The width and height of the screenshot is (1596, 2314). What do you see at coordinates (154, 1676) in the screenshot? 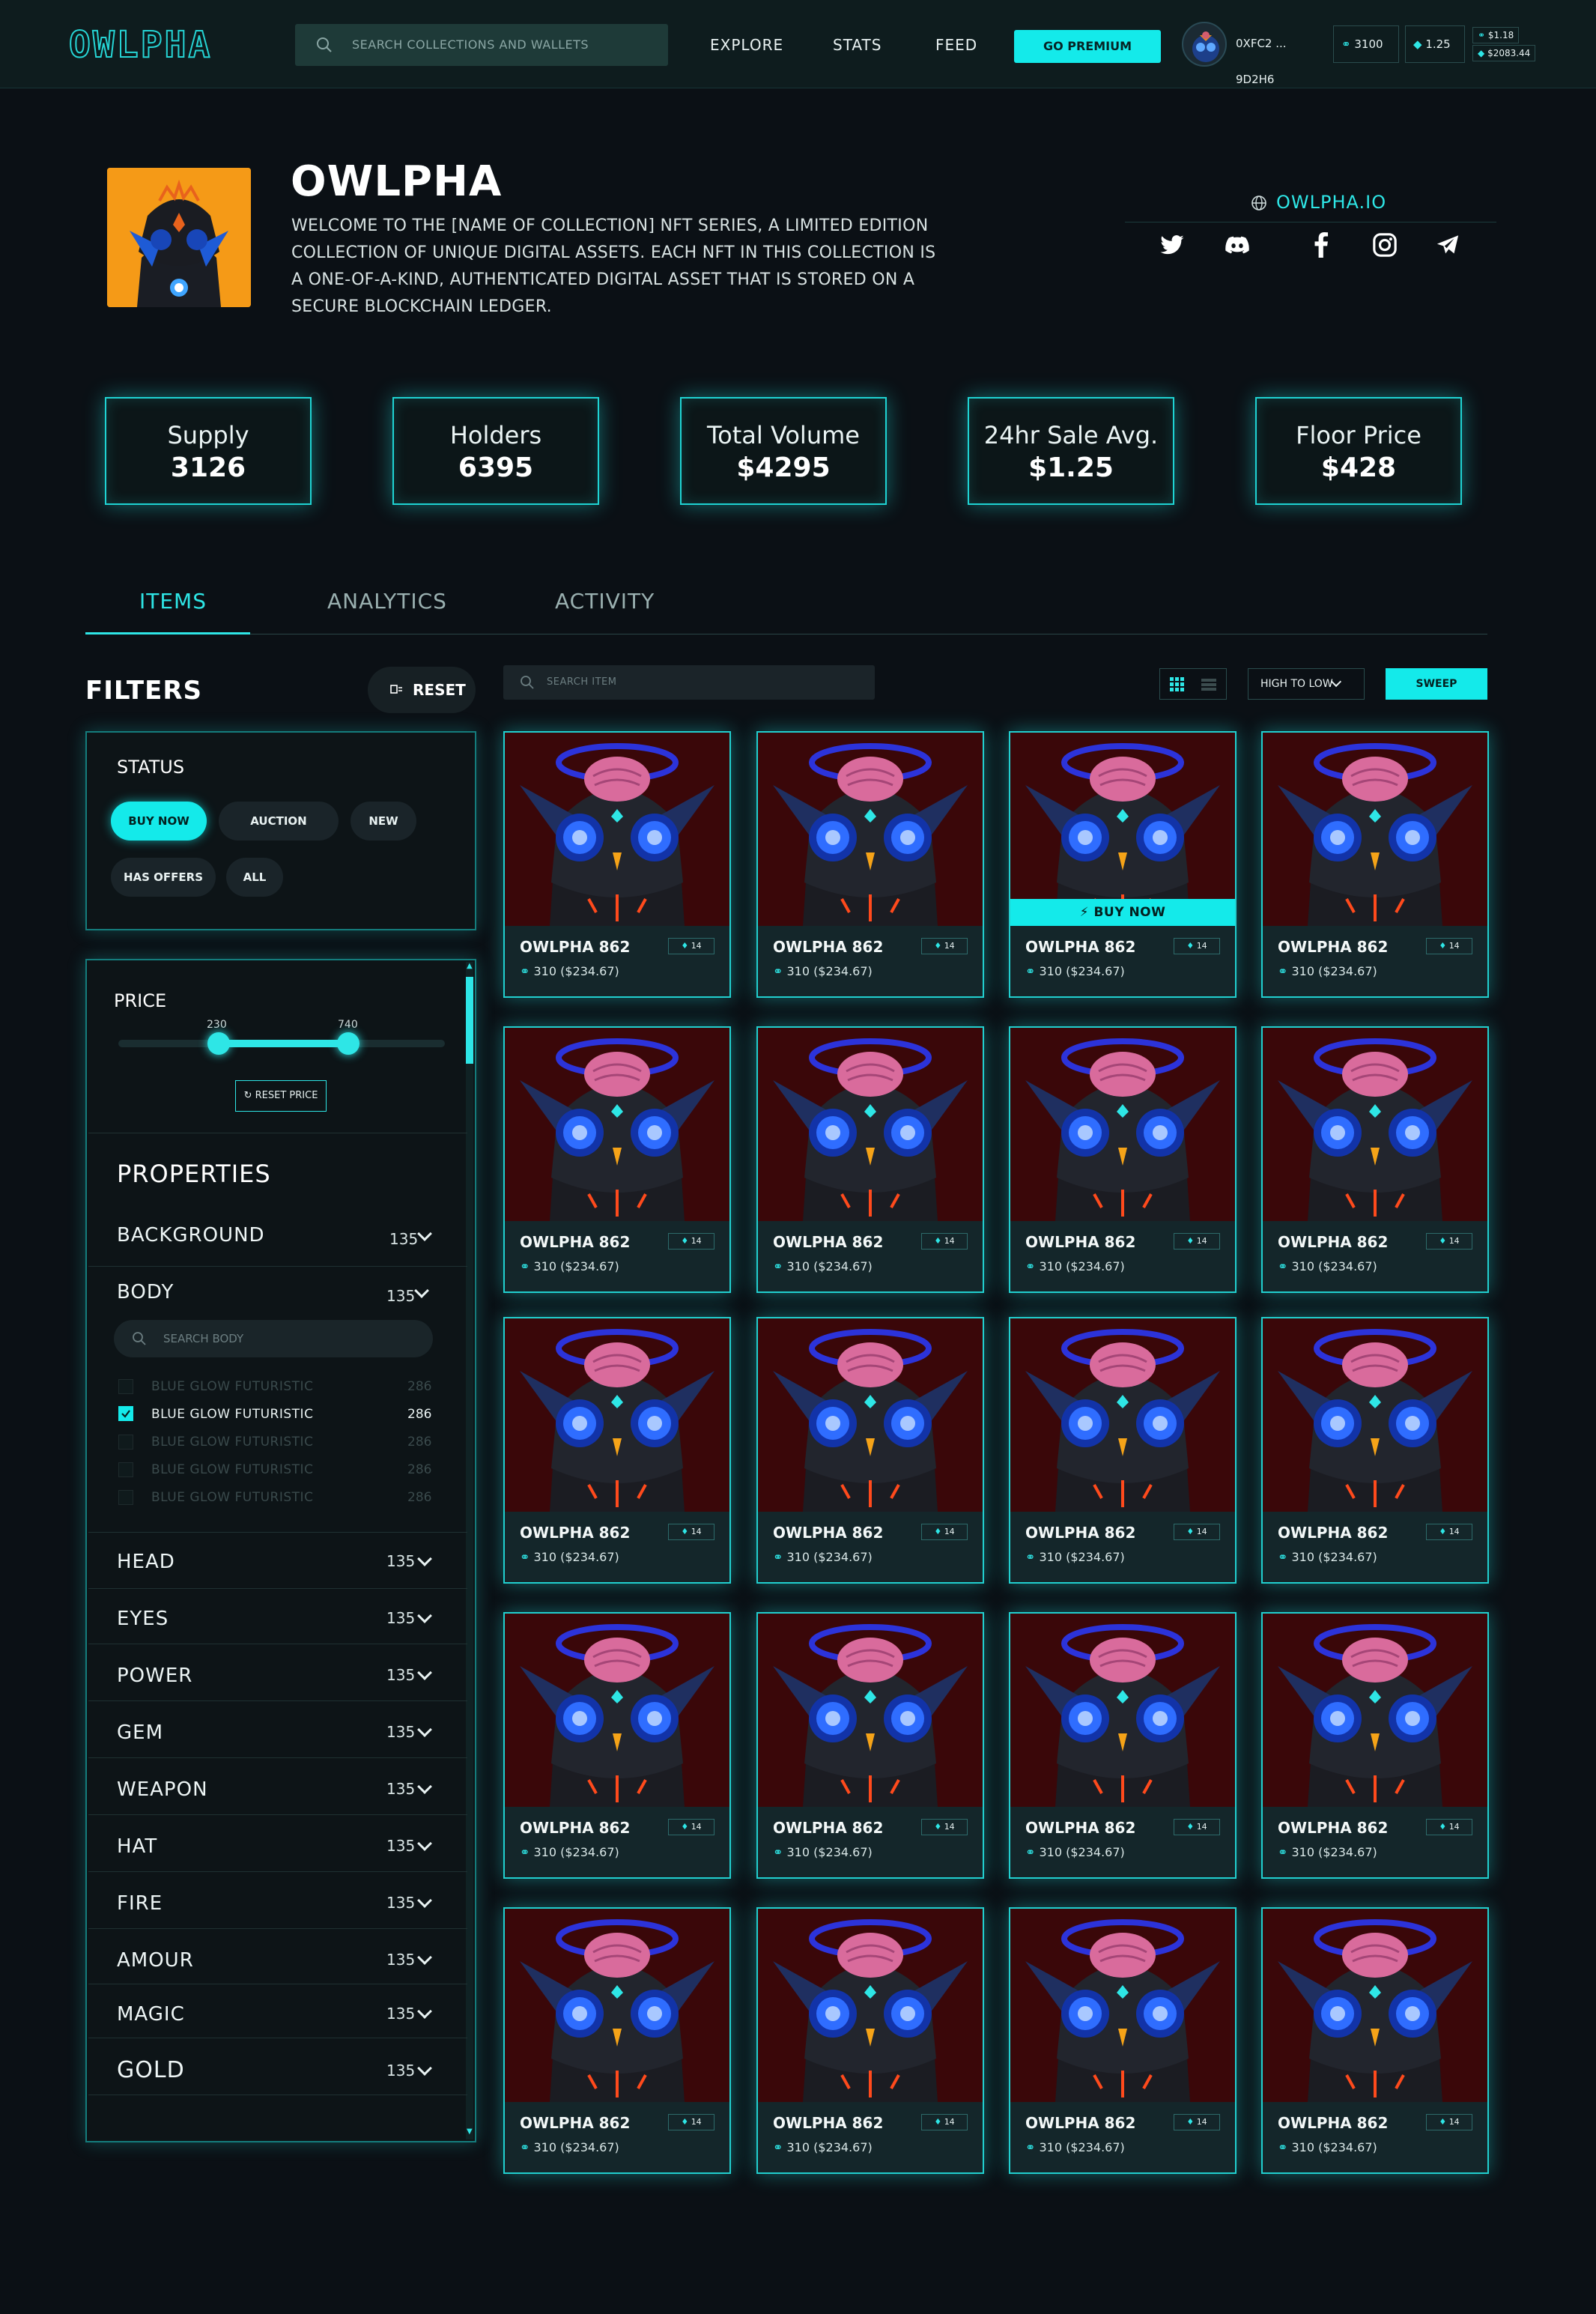
I see `property-power: POWER` at bounding box center [154, 1676].